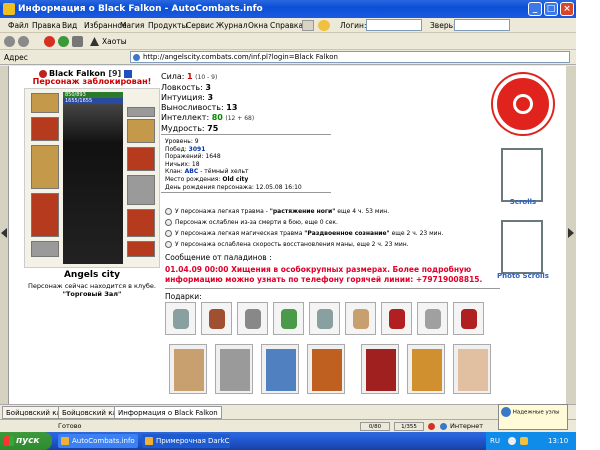 The image size is (600, 450). Describe the element at coordinates (523, 104) in the screenshot. I see `paladin-order-logo` at that location.